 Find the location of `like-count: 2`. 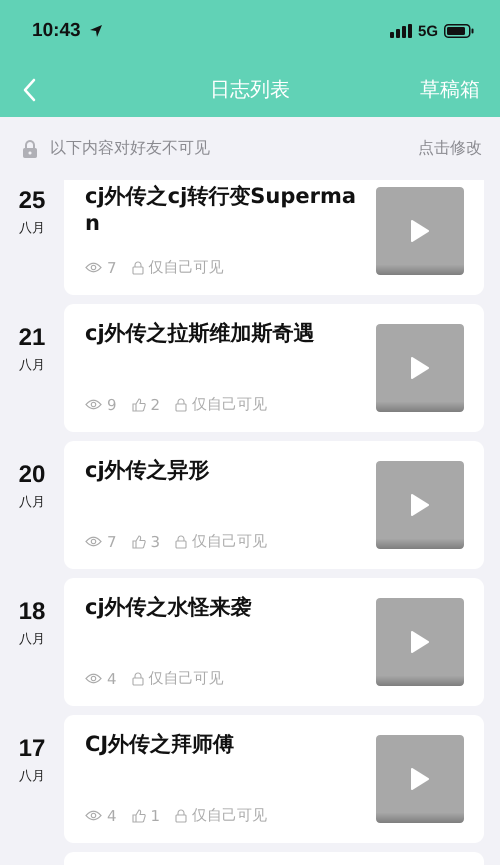

like-count: 2 is located at coordinates (155, 405).